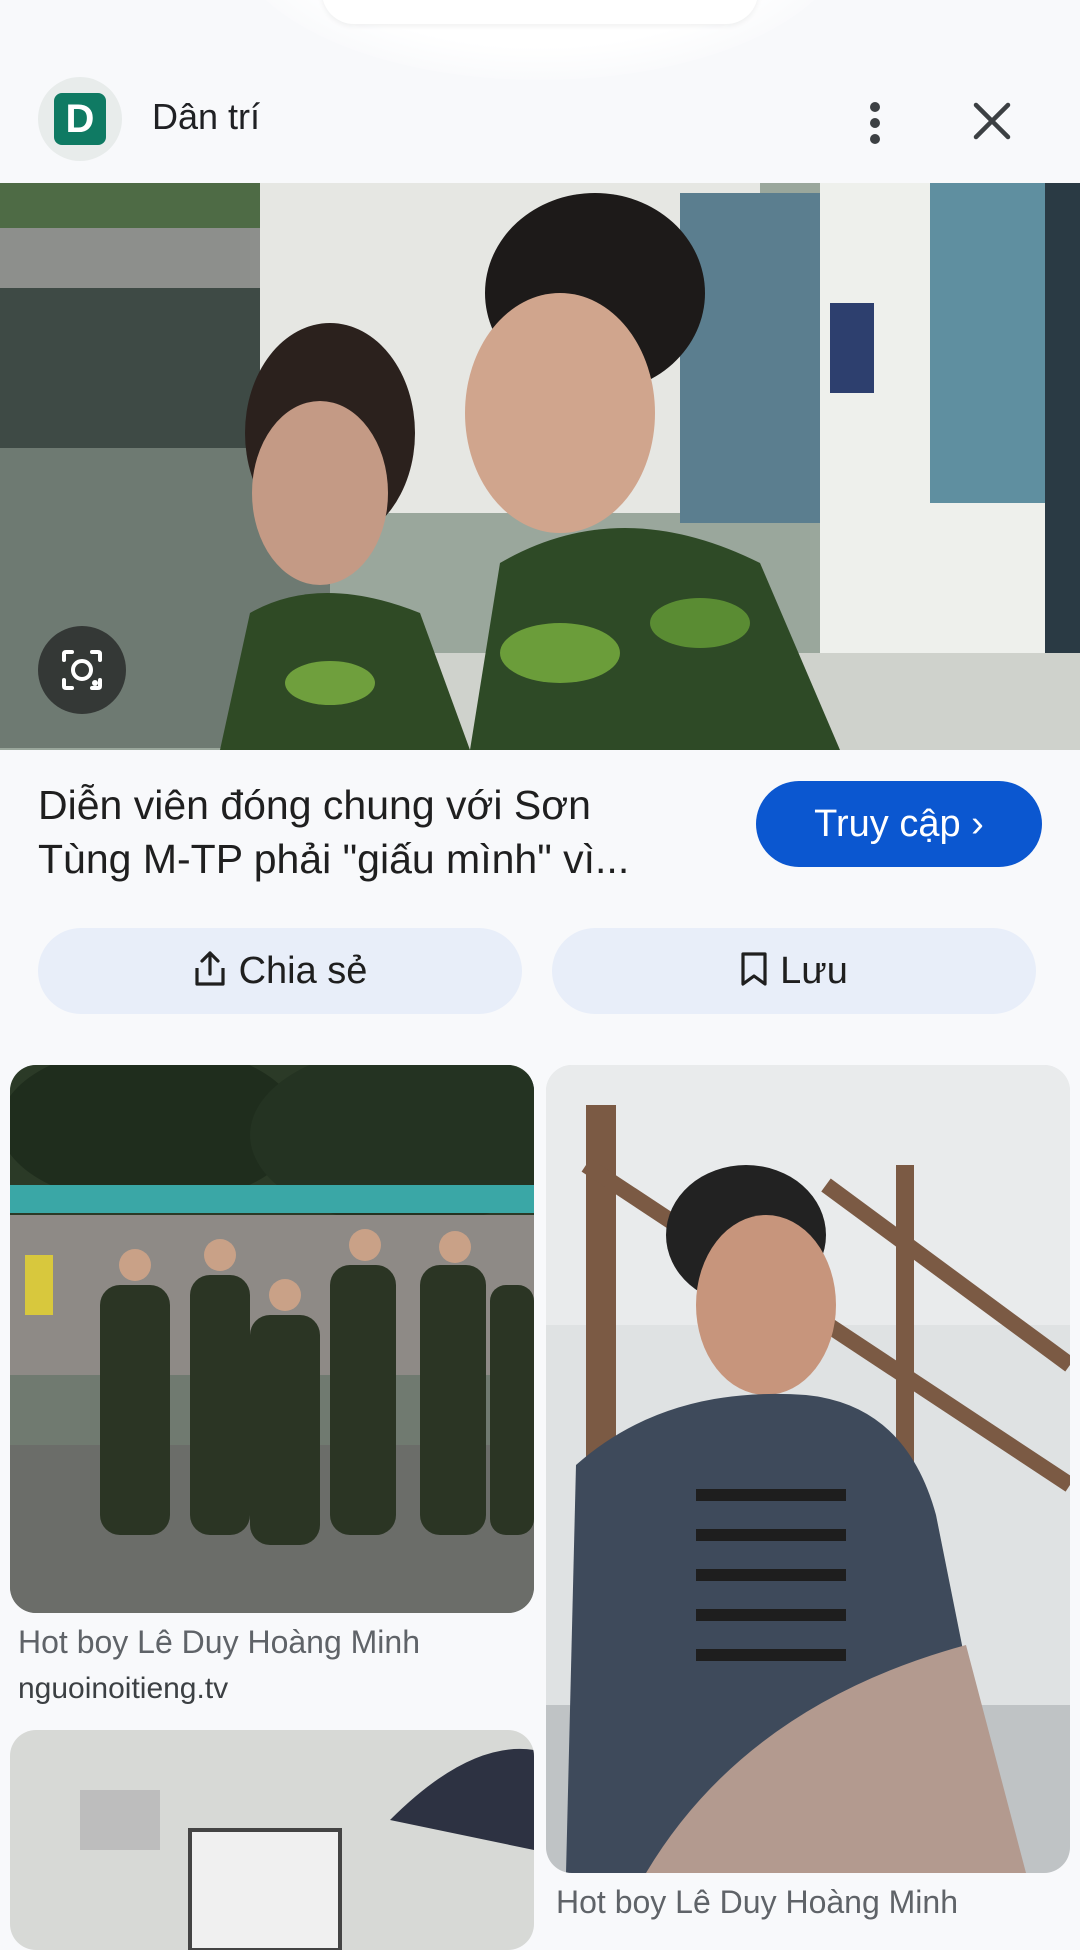 The image size is (1080, 1950). Describe the element at coordinates (540, 120) in the screenshot. I see `source-header: D Dân trí` at that location.